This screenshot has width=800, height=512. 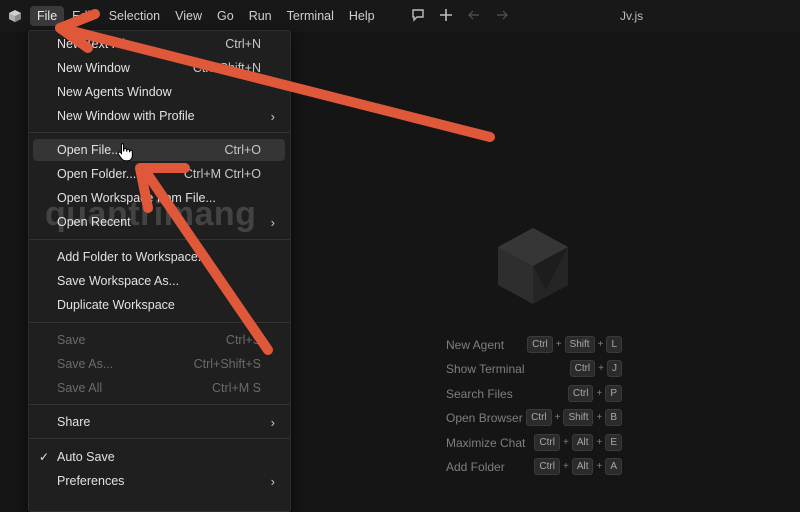 What do you see at coordinates (474, 15) in the screenshot?
I see `arrow-left-icon` at bounding box center [474, 15].